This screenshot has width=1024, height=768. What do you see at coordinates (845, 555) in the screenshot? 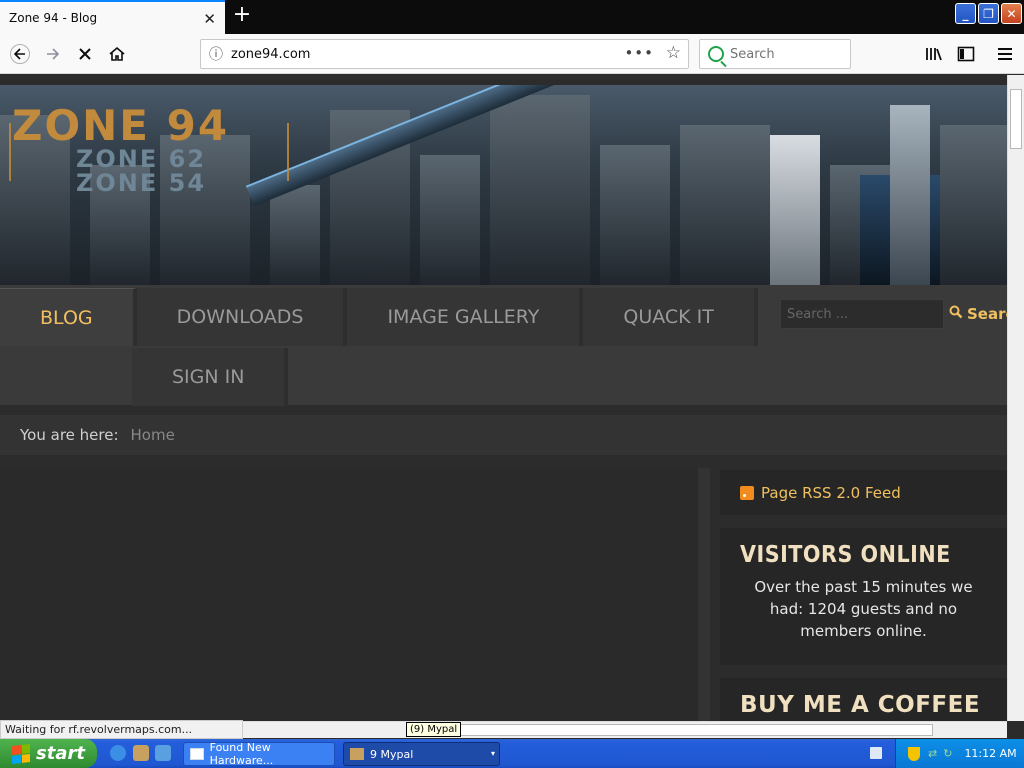
I see `visitors-title: VISITORS ONLINE` at bounding box center [845, 555].